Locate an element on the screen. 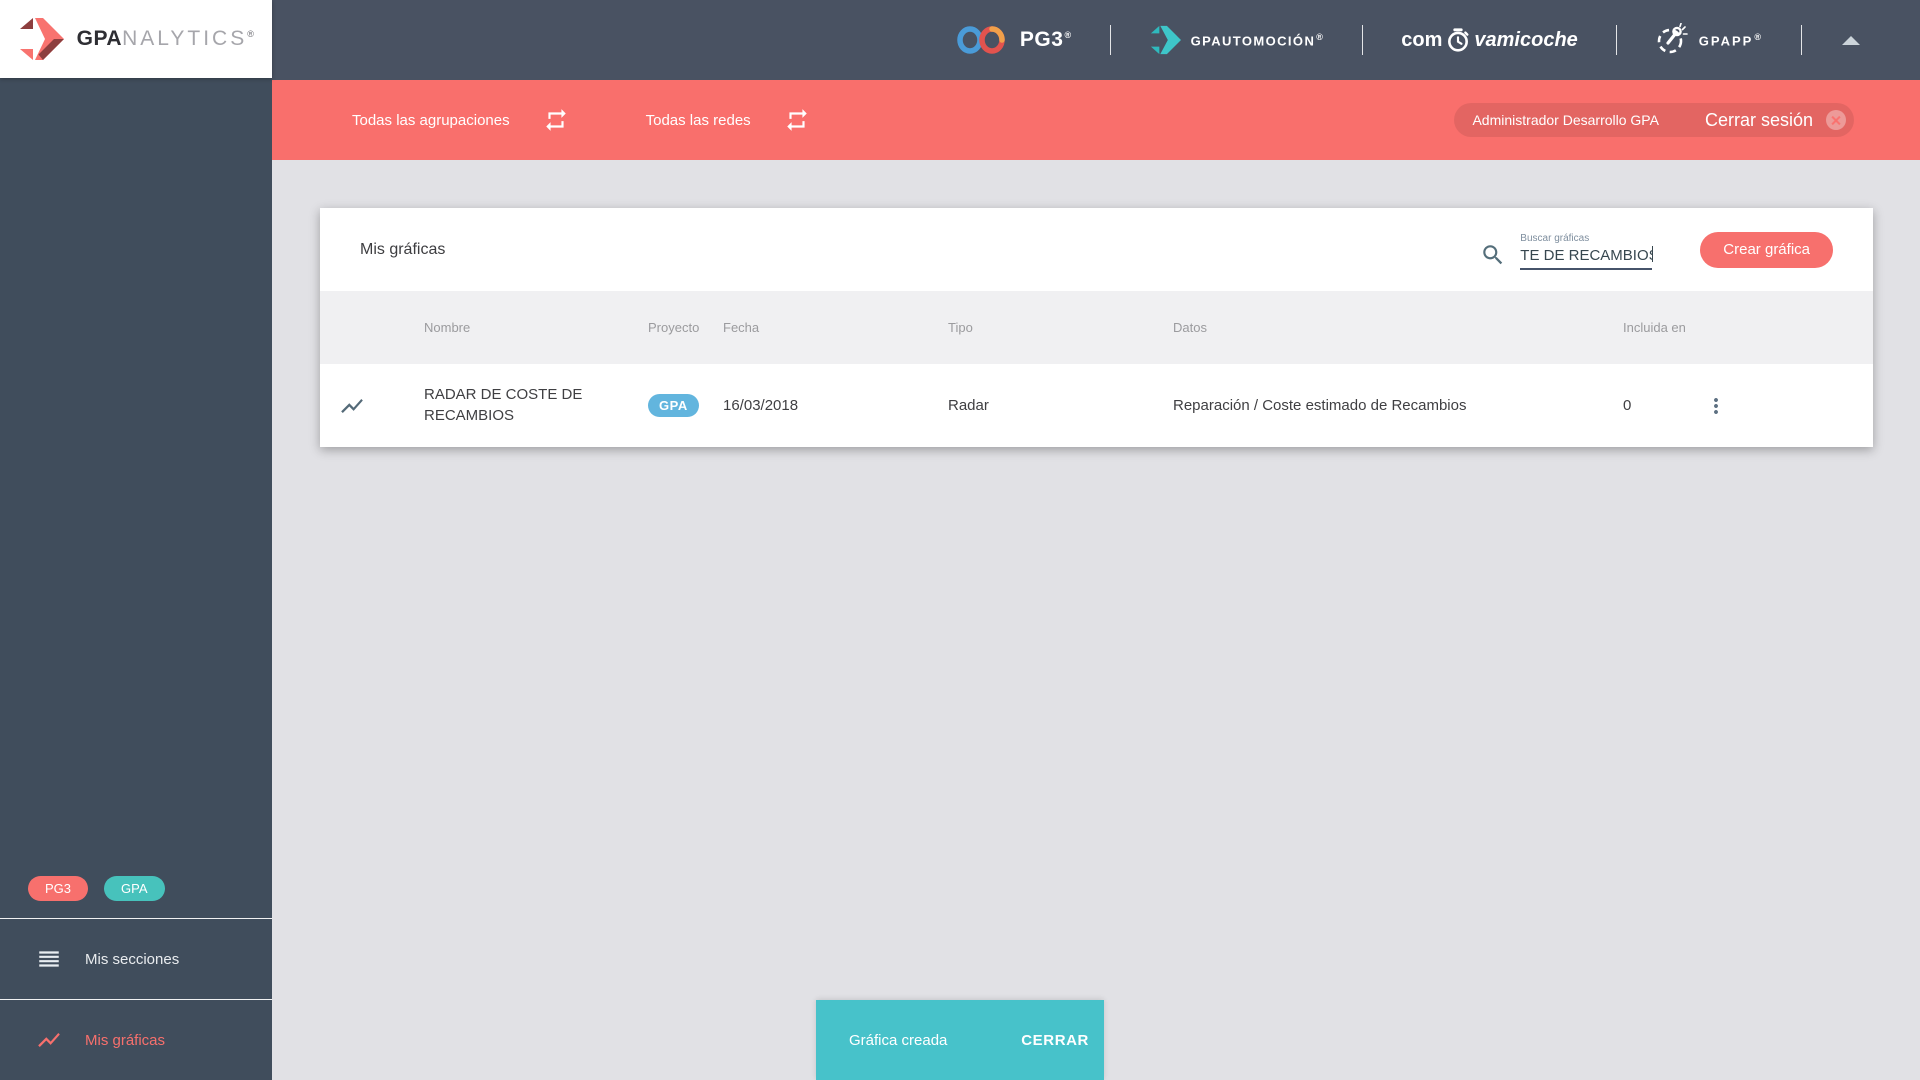  create-chart-button: Crear gráfica is located at coordinates (1766, 249).